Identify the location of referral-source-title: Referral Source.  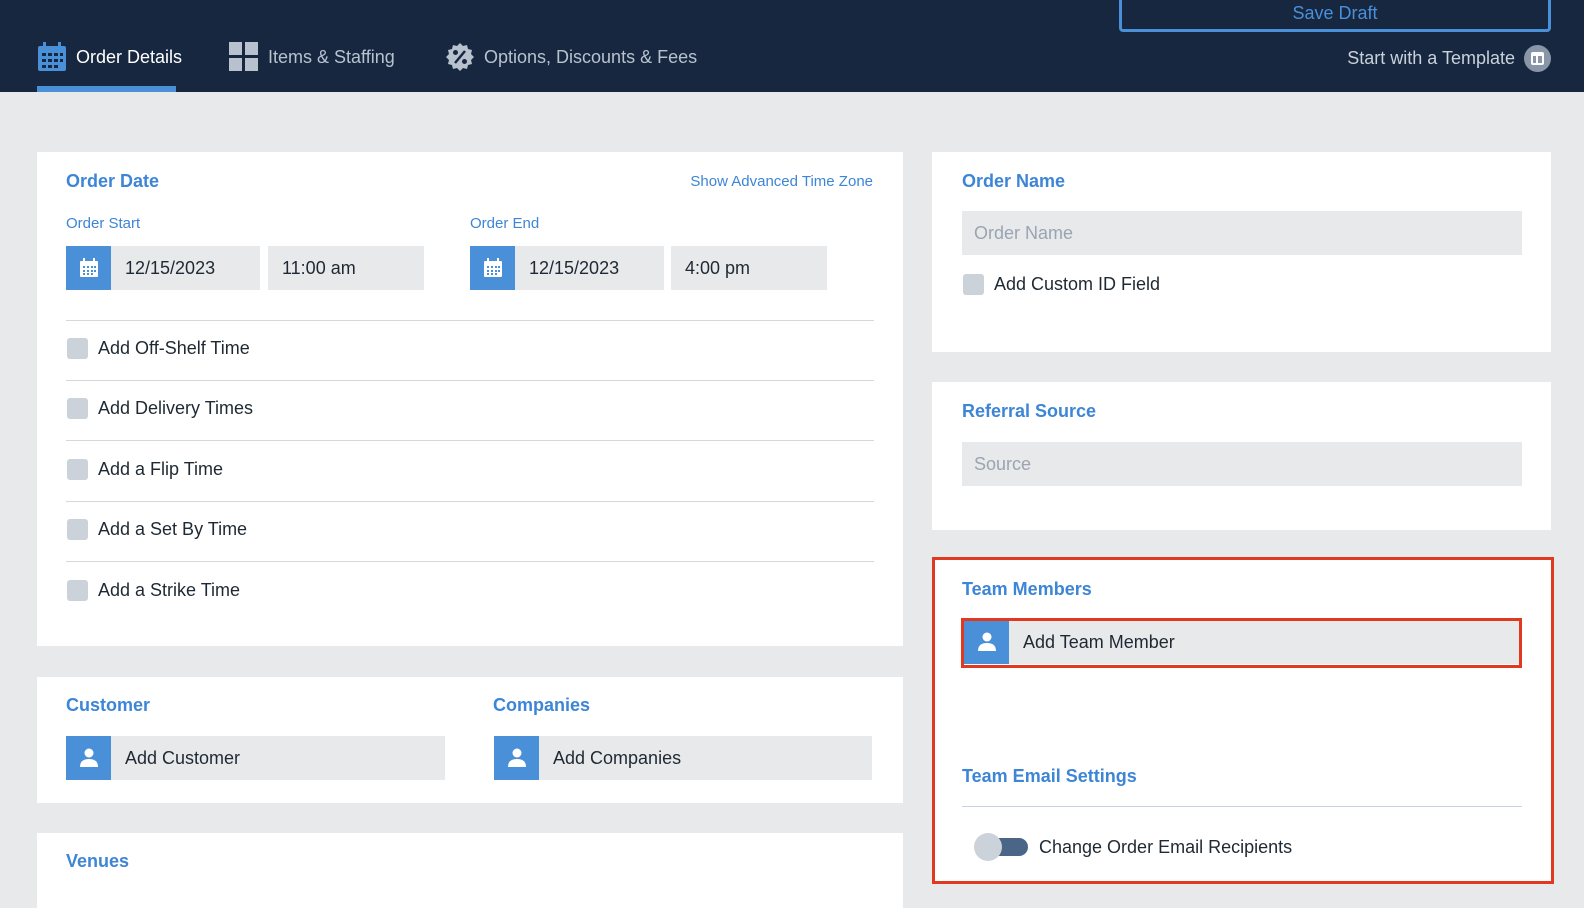
(1029, 411).